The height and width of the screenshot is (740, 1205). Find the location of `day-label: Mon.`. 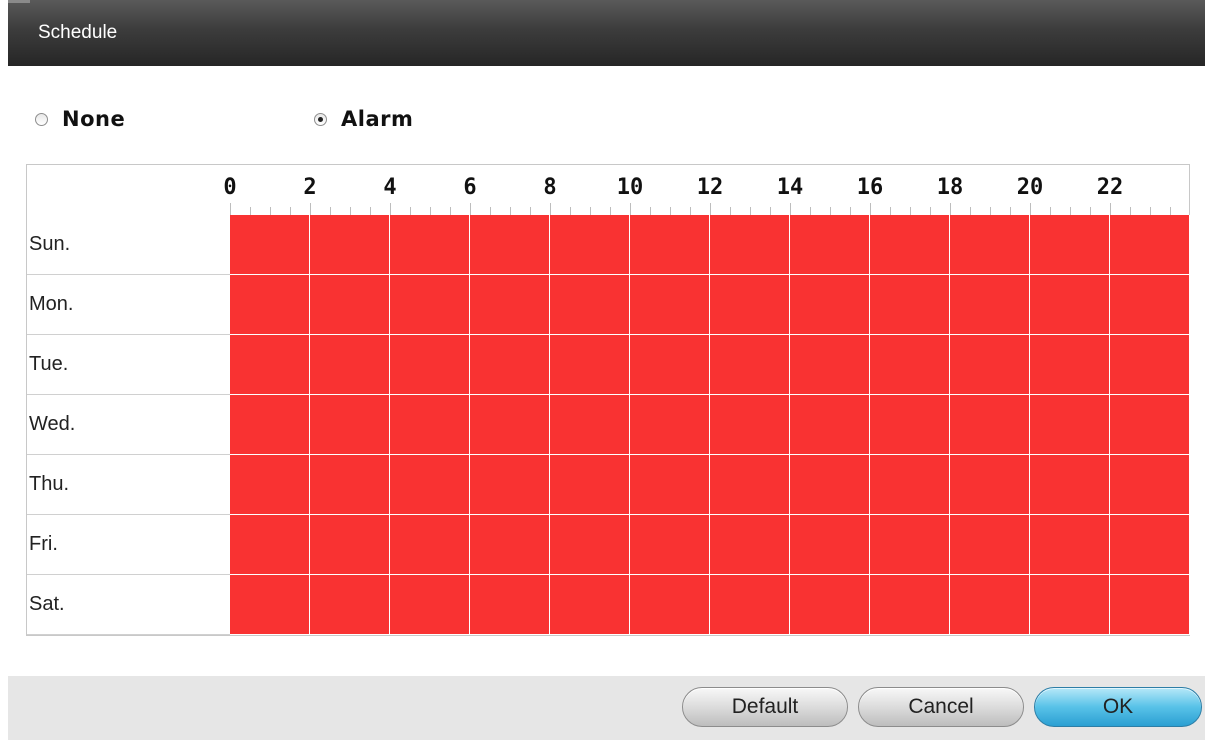

day-label: Mon. is located at coordinates (129, 305).